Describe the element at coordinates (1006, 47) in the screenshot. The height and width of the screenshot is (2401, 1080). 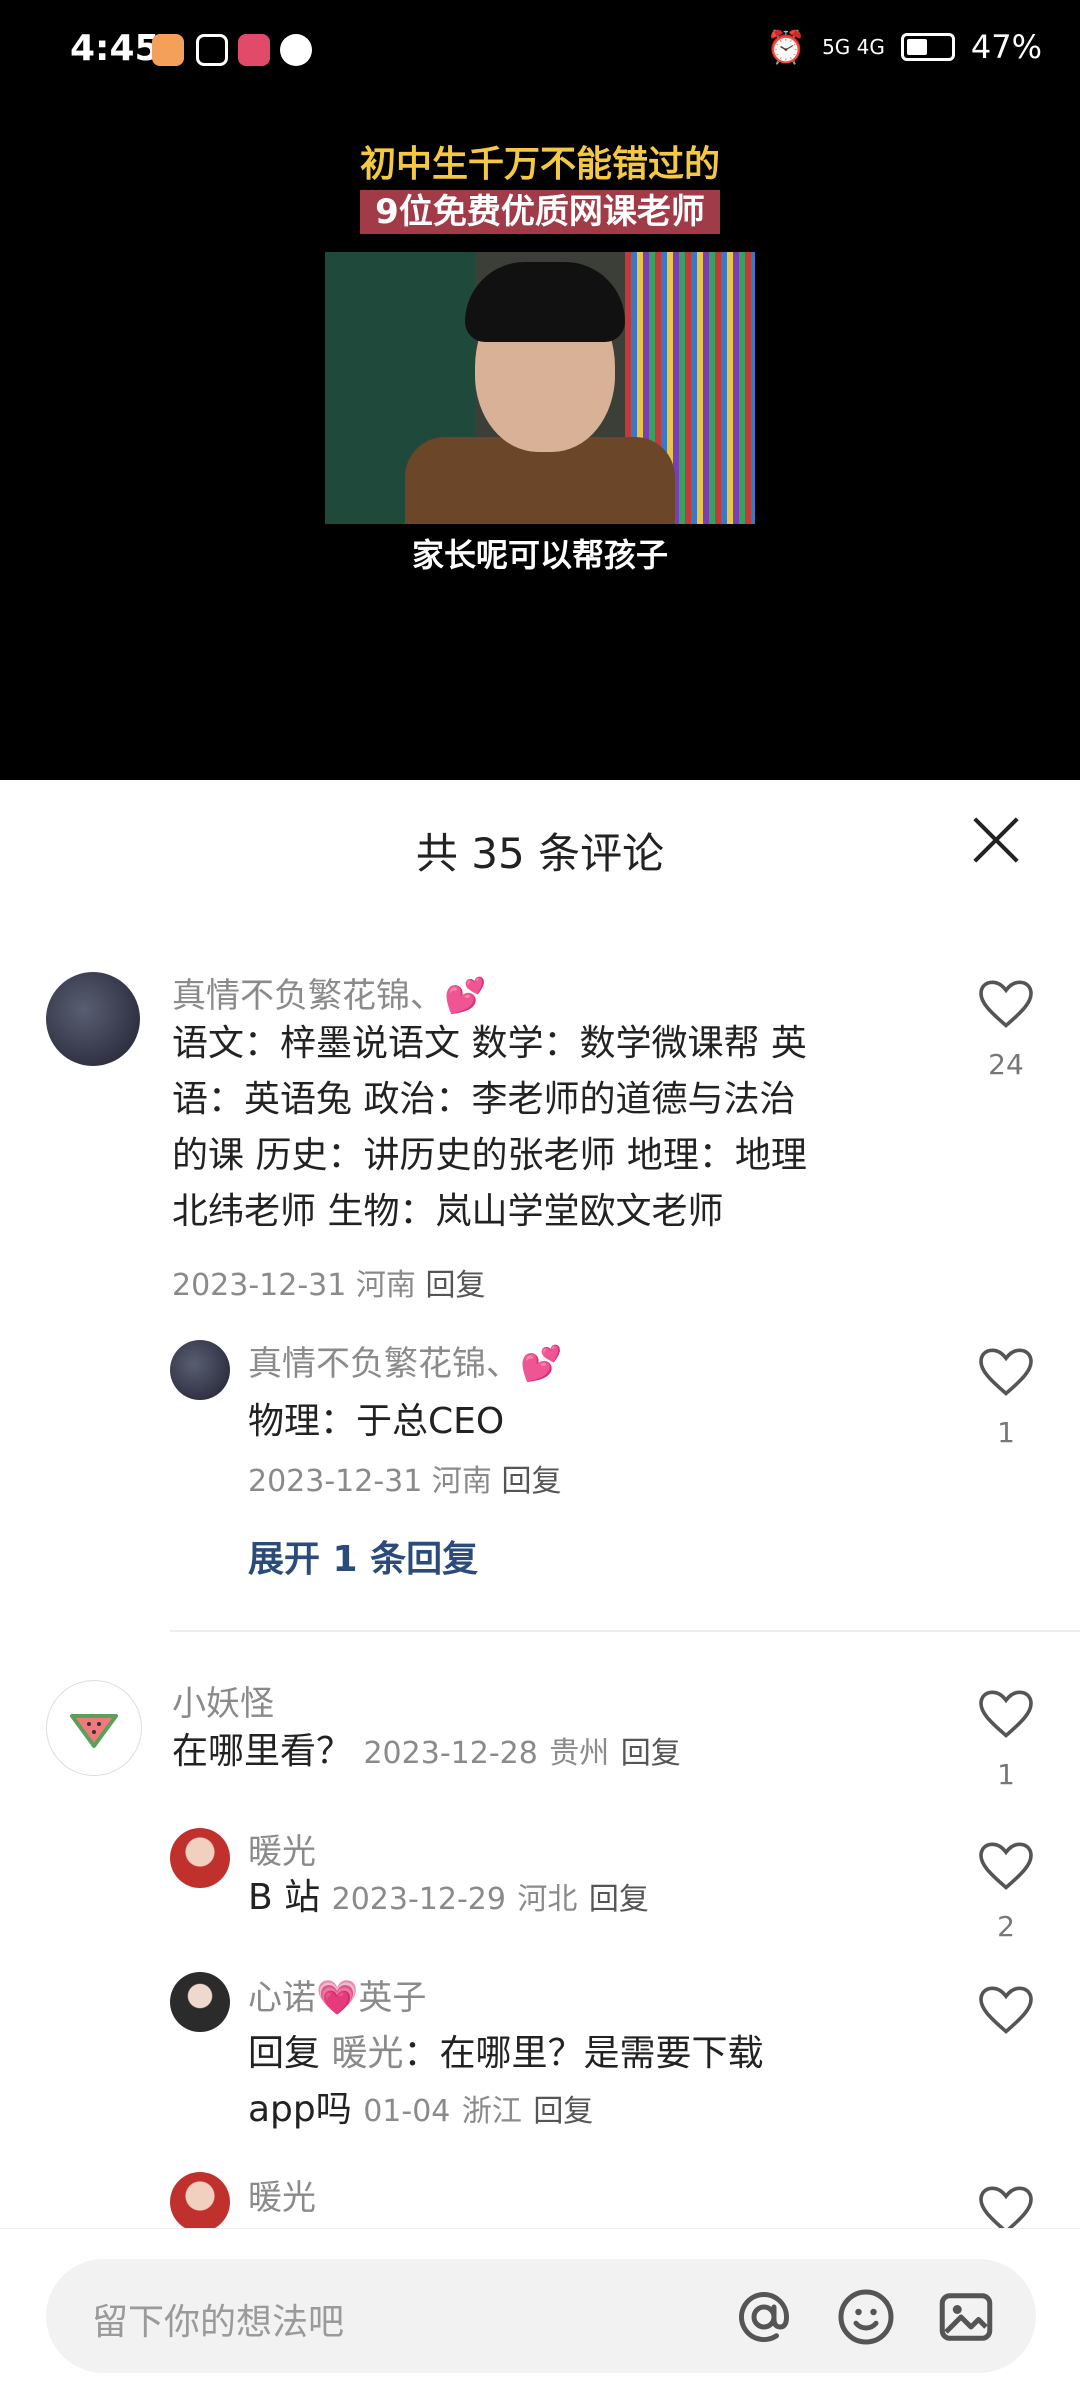
I see `battery-percent: 47%` at that location.